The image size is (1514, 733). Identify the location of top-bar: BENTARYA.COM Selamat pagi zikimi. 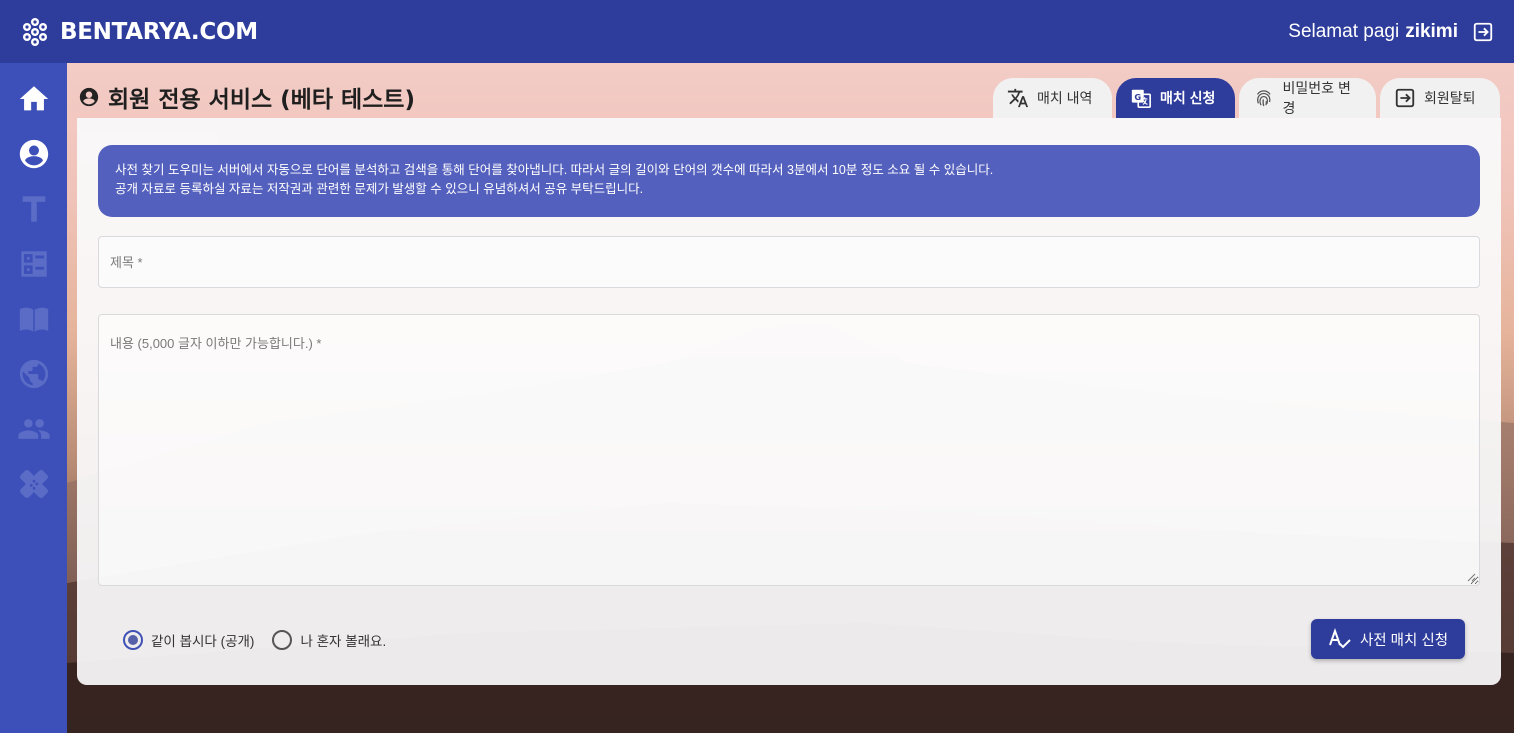
(757, 31).